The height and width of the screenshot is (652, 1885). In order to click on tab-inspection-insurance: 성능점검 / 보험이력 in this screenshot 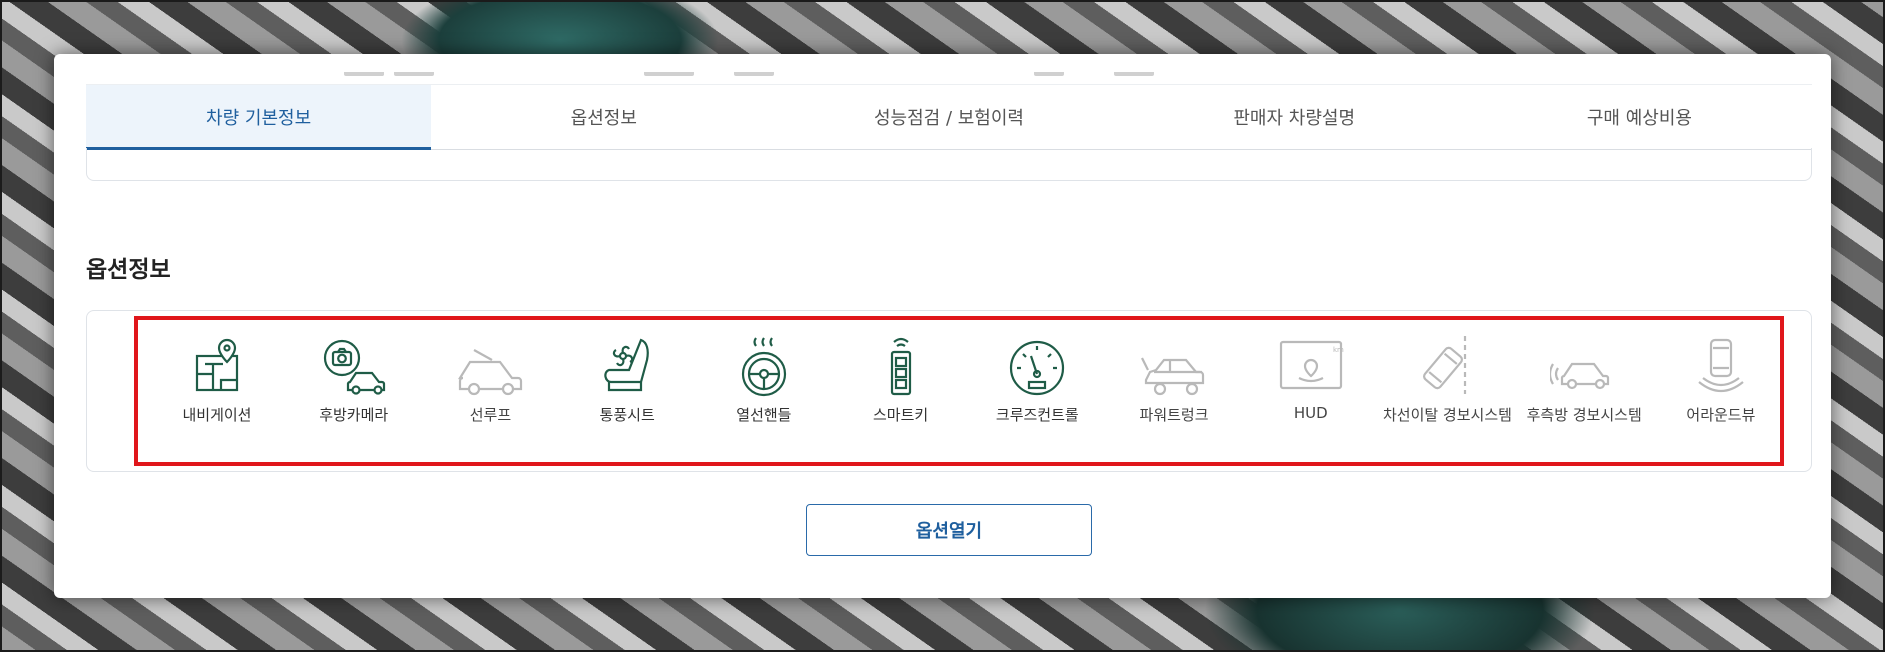, I will do `click(948, 117)`.